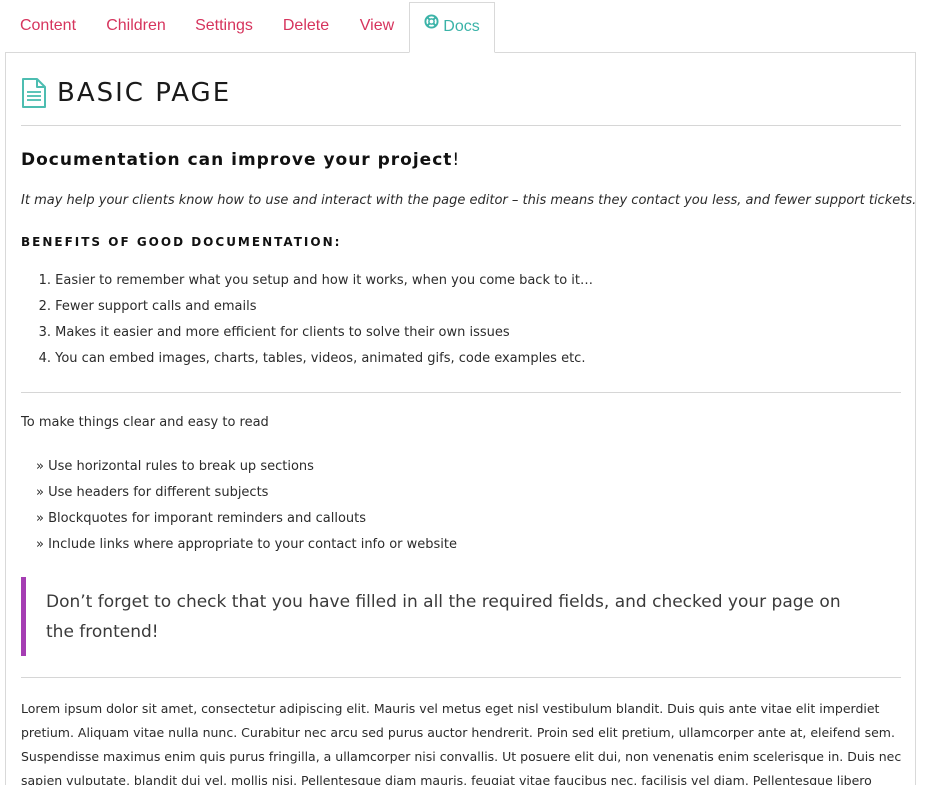  I want to click on page-title: BASIC PAGE, so click(144, 93).